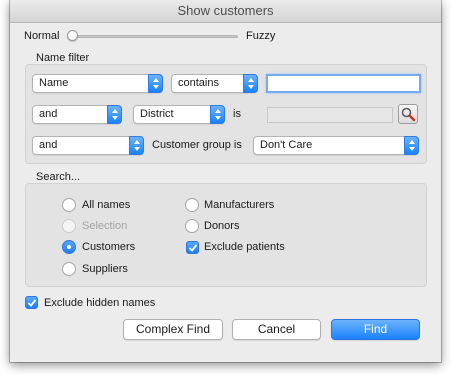  Describe the element at coordinates (69, 247) in the screenshot. I see `customers-radio` at that location.